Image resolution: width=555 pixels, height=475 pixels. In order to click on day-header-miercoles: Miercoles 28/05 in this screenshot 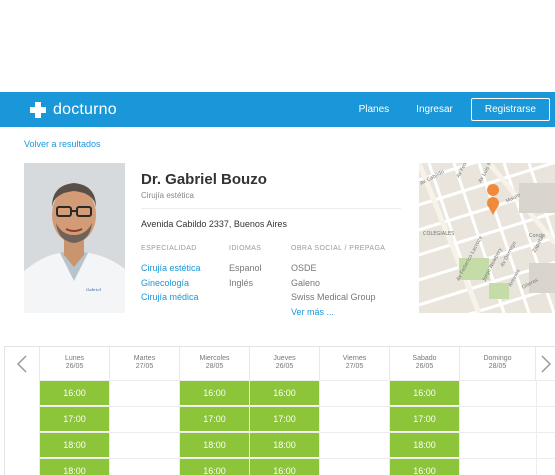, I will do `click(214, 363)`.